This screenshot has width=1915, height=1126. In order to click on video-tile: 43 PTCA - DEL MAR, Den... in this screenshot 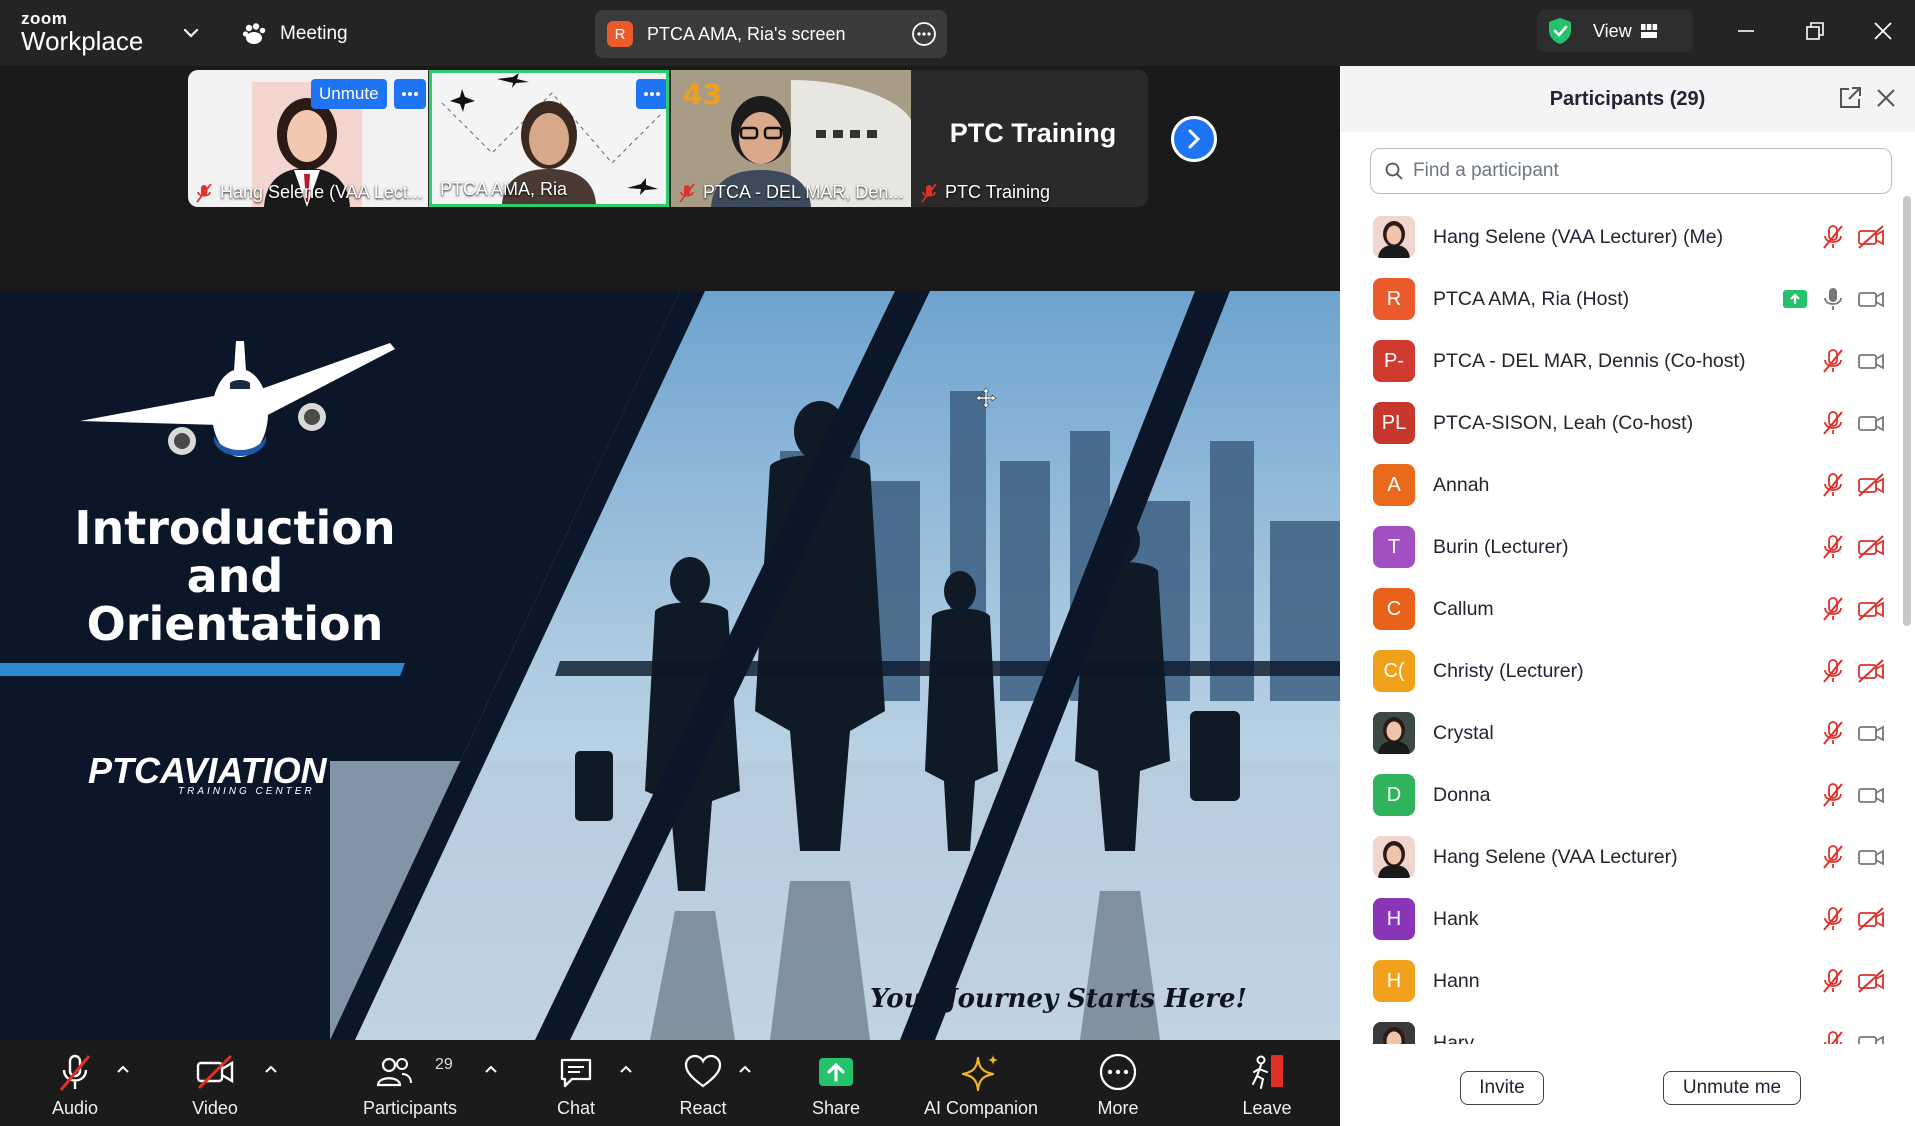, I will do `click(791, 138)`.